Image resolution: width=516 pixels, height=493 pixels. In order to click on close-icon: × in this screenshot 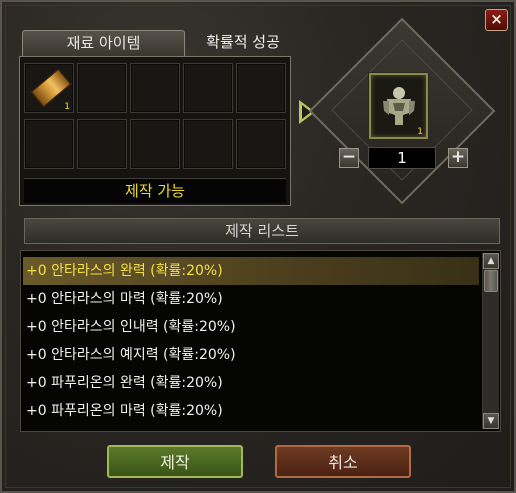, I will do `click(496, 19)`.